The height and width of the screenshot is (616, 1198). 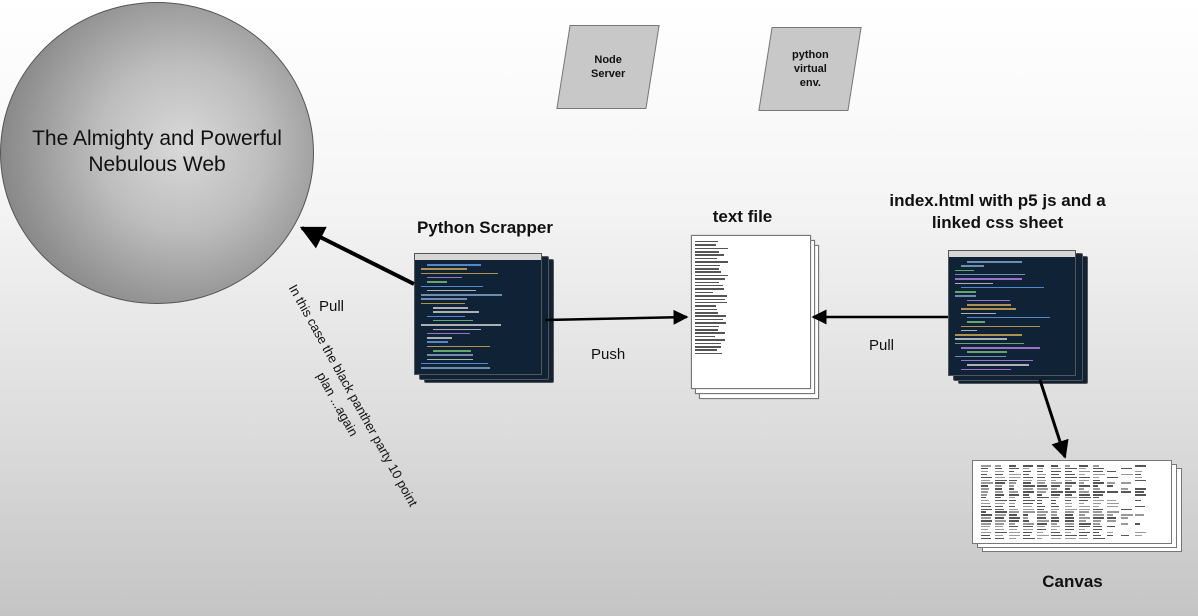 What do you see at coordinates (1053, 419) in the screenshot?
I see `arrow-index-to-canvas` at bounding box center [1053, 419].